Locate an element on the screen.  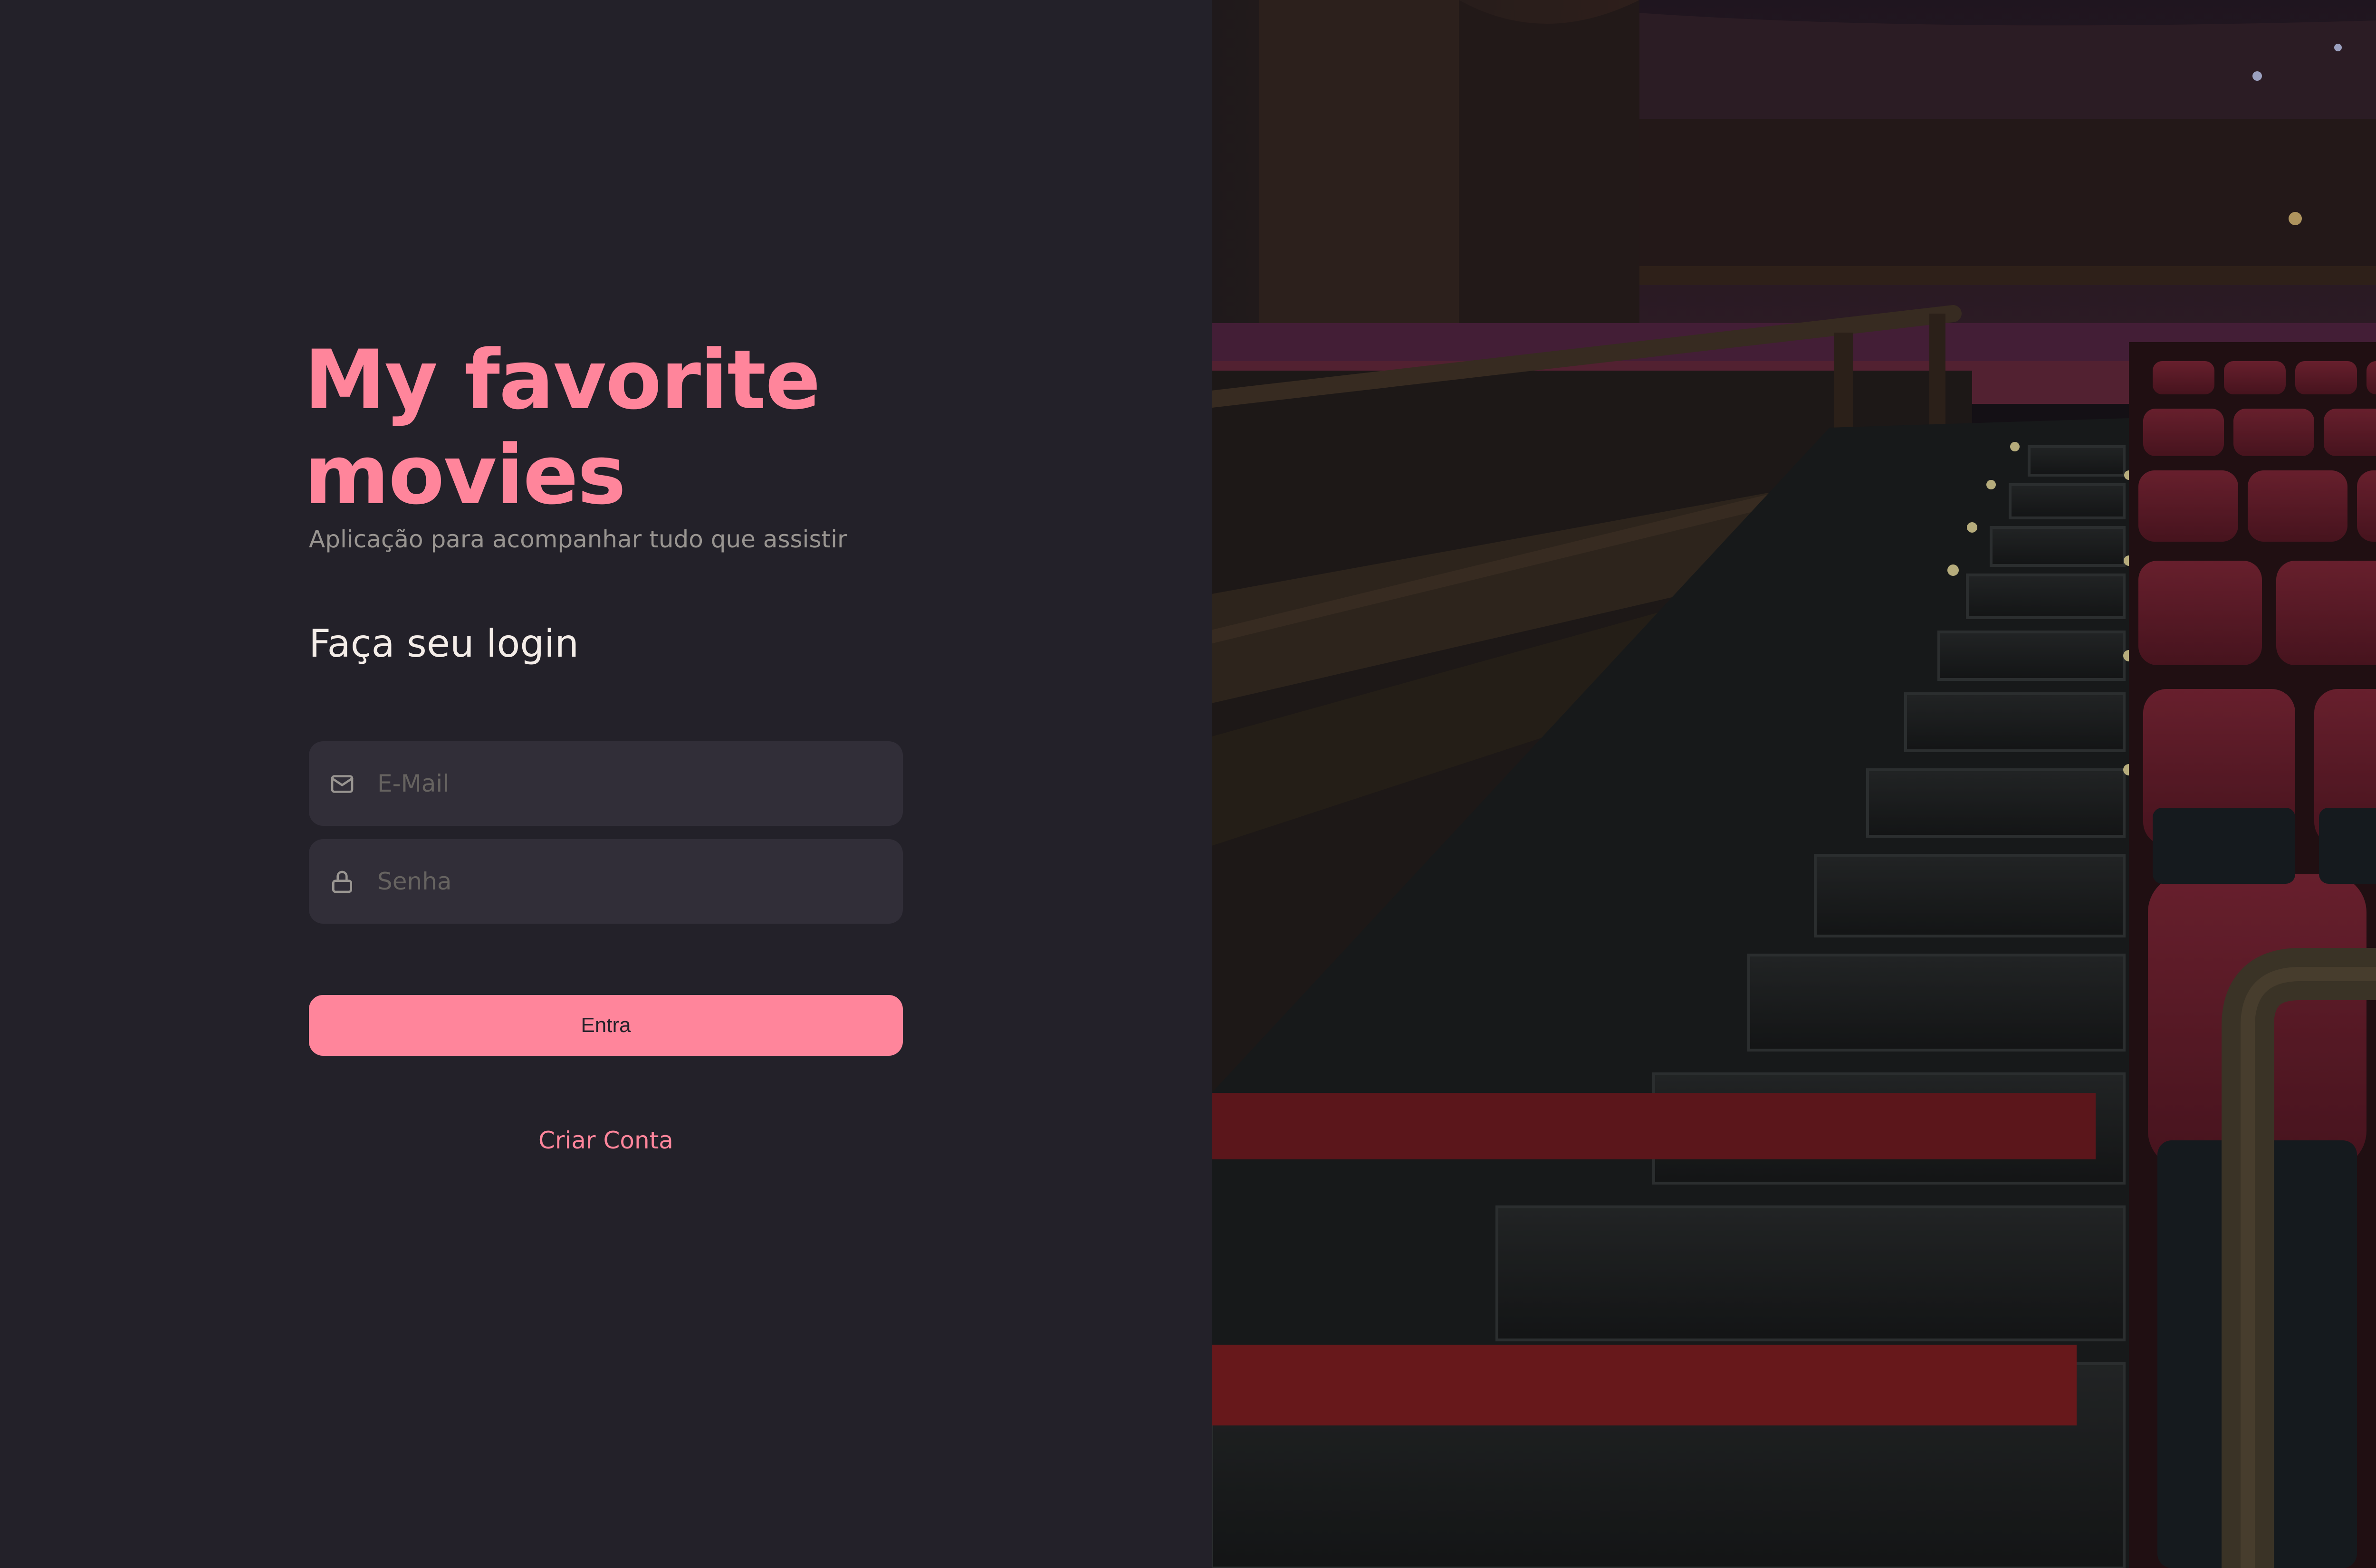
lock-icon is located at coordinates (342, 882).